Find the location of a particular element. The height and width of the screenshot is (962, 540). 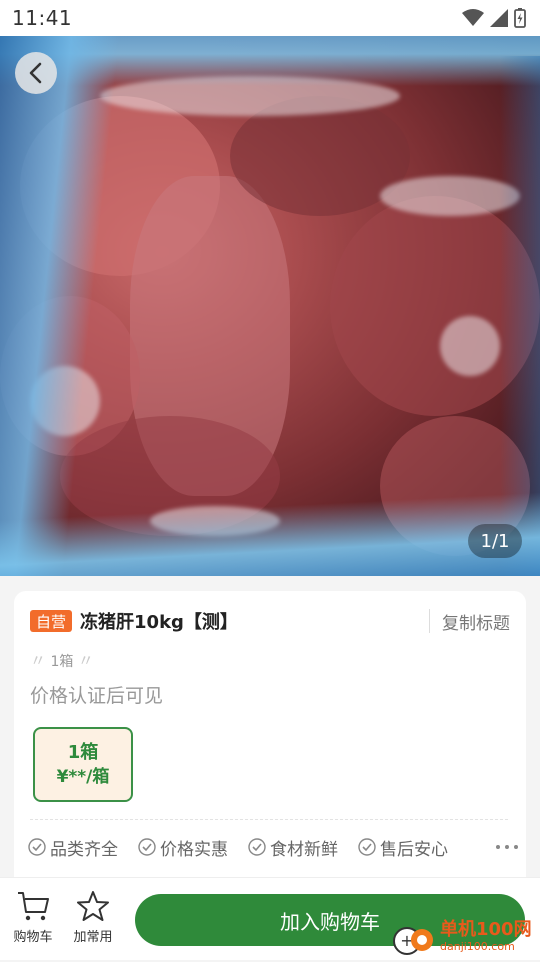

chevron-left-icon is located at coordinates (35, 73).